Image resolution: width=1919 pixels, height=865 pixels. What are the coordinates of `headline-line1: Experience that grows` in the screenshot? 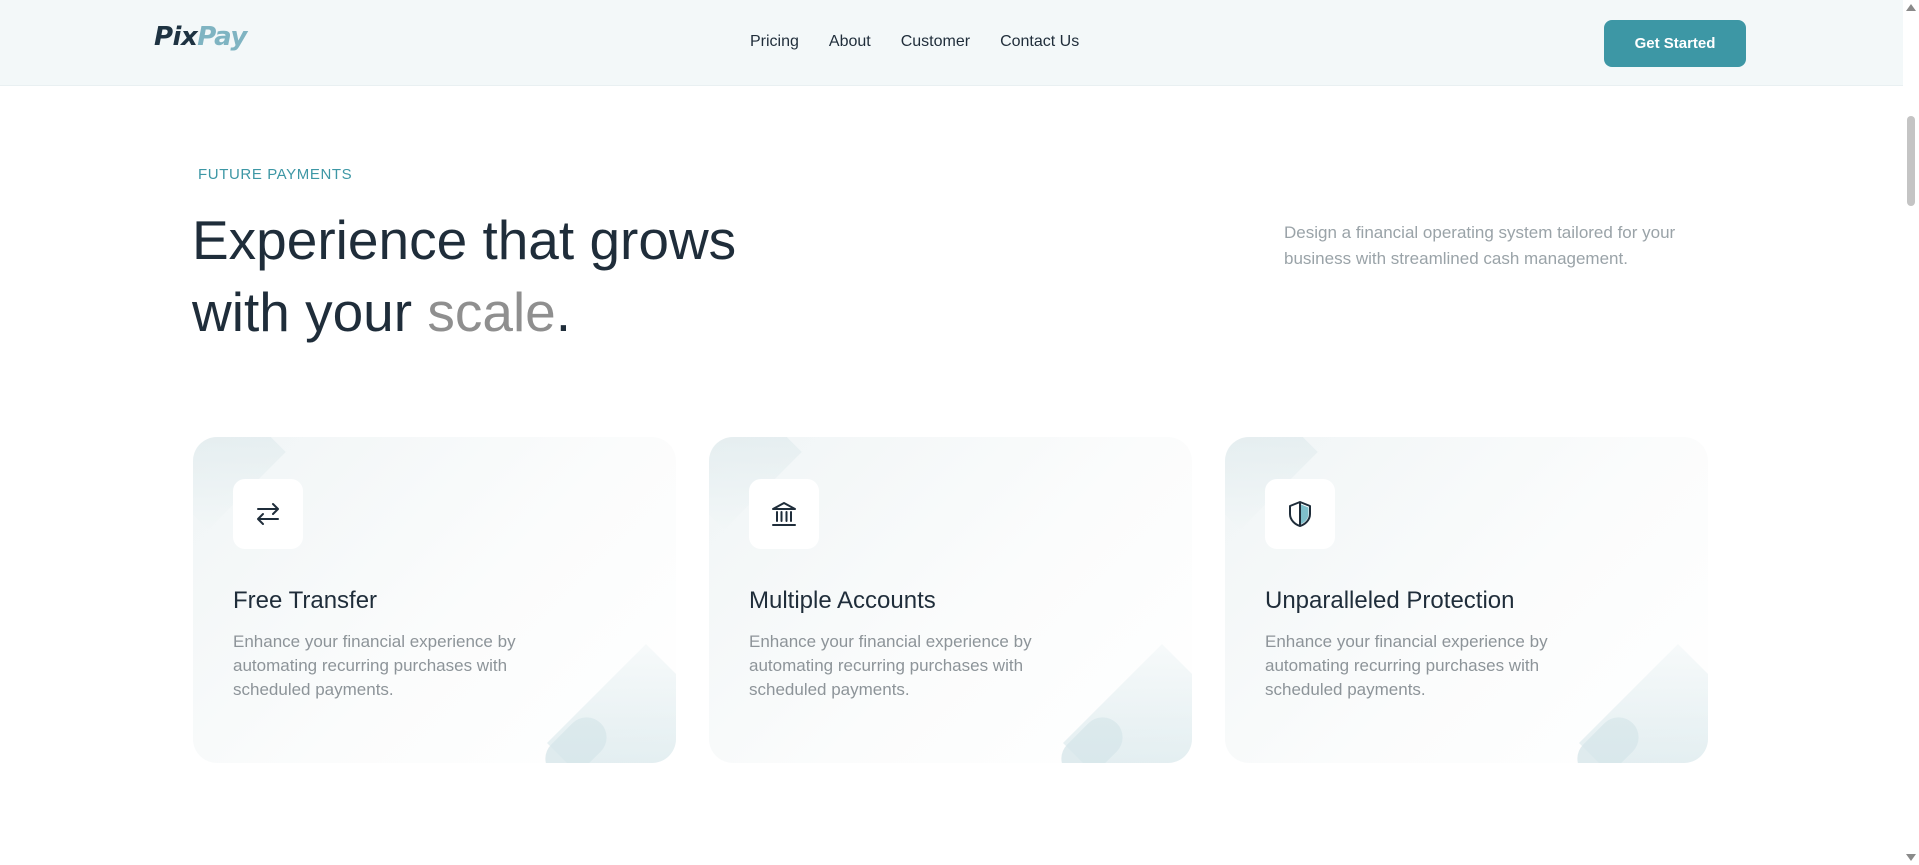 It's located at (464, 240).